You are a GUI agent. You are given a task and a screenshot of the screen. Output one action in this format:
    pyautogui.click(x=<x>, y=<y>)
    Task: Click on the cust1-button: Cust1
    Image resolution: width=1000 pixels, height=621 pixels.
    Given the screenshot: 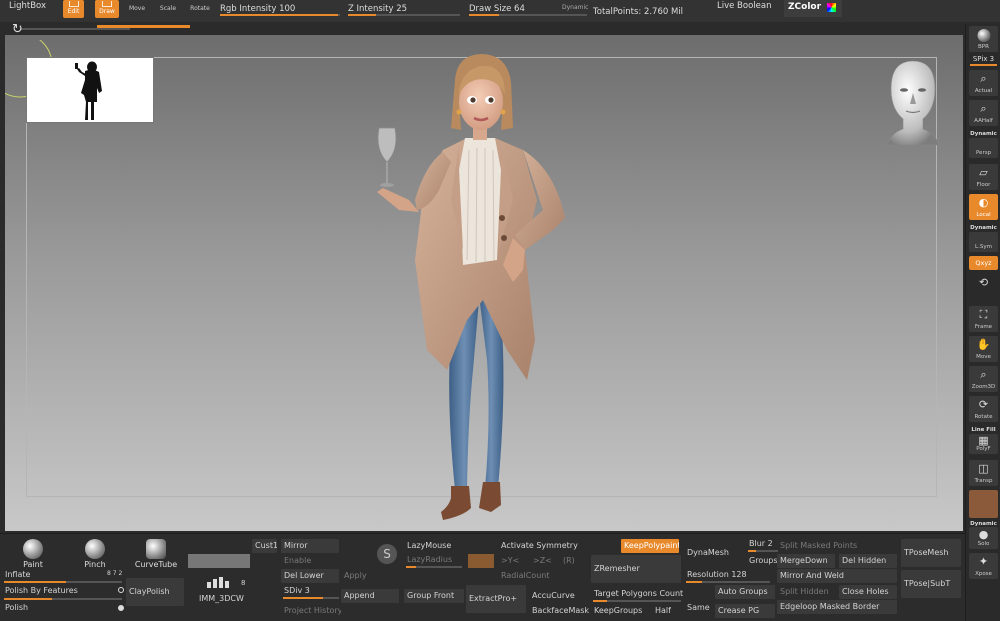 What is the action you would take?
    pyautogui.click(x=264, y=546)
    